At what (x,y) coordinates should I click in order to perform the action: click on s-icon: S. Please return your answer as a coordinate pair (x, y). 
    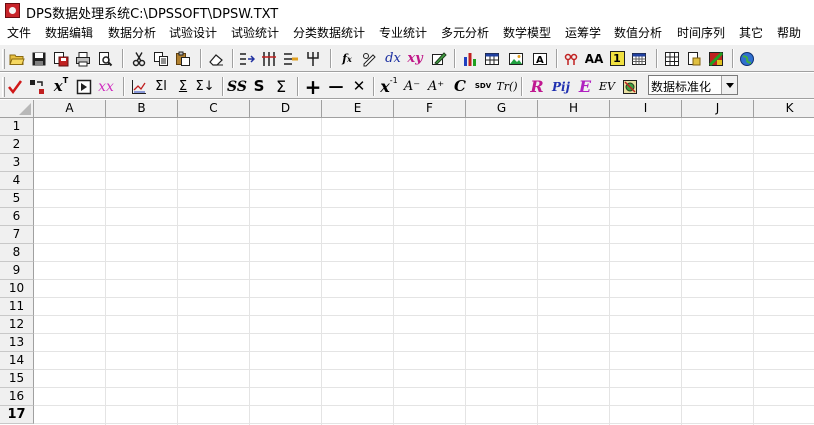
    Looking at the image, I should click on (259, 86).